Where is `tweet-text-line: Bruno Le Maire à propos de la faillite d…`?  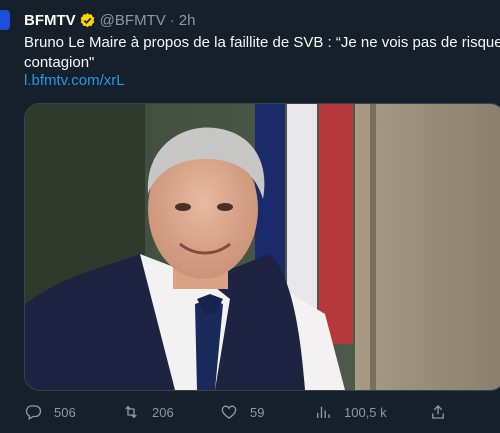
tweet-text-line: Bruno Le Maire à propos de la faillite d… is located at coordinates (262, 42).